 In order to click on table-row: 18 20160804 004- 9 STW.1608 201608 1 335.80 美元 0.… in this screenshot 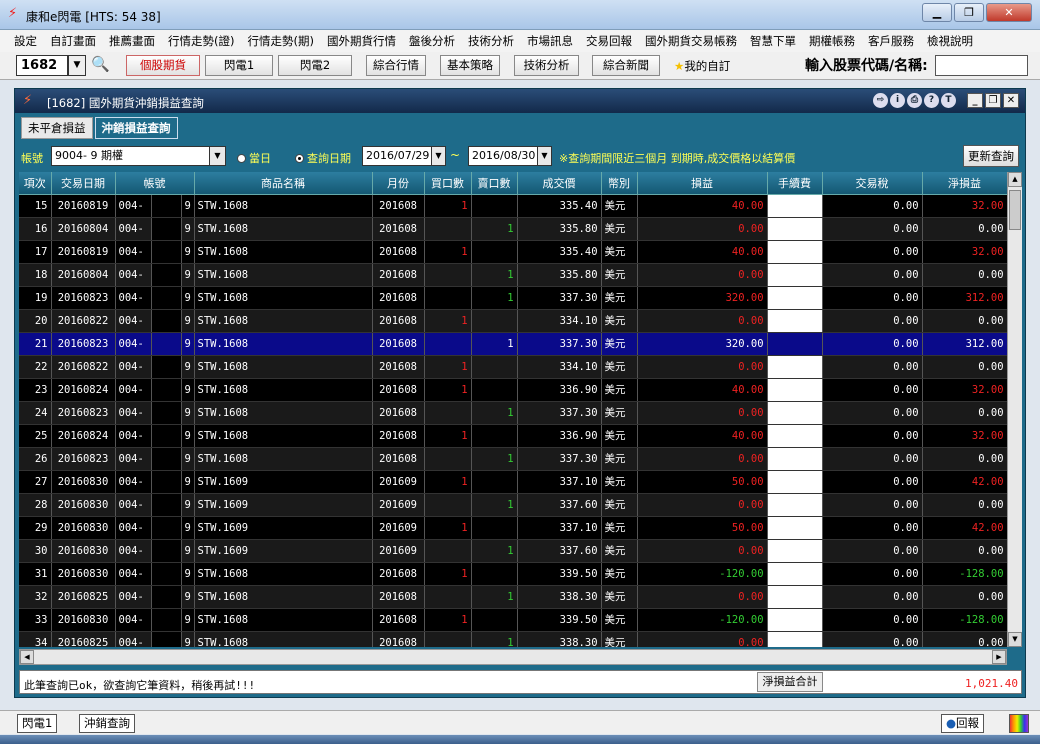, I will do `click(513, 275)`.